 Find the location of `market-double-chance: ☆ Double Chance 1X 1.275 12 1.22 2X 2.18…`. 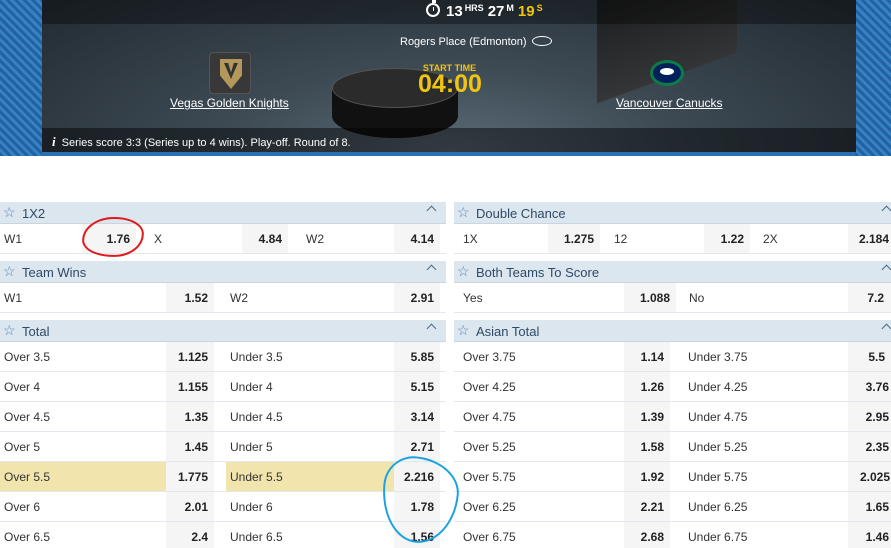

market-double-chance: ☆ Double Chance 1X 1.275 12 1.22 2X 2.18… is located at coordinates (672, 228).